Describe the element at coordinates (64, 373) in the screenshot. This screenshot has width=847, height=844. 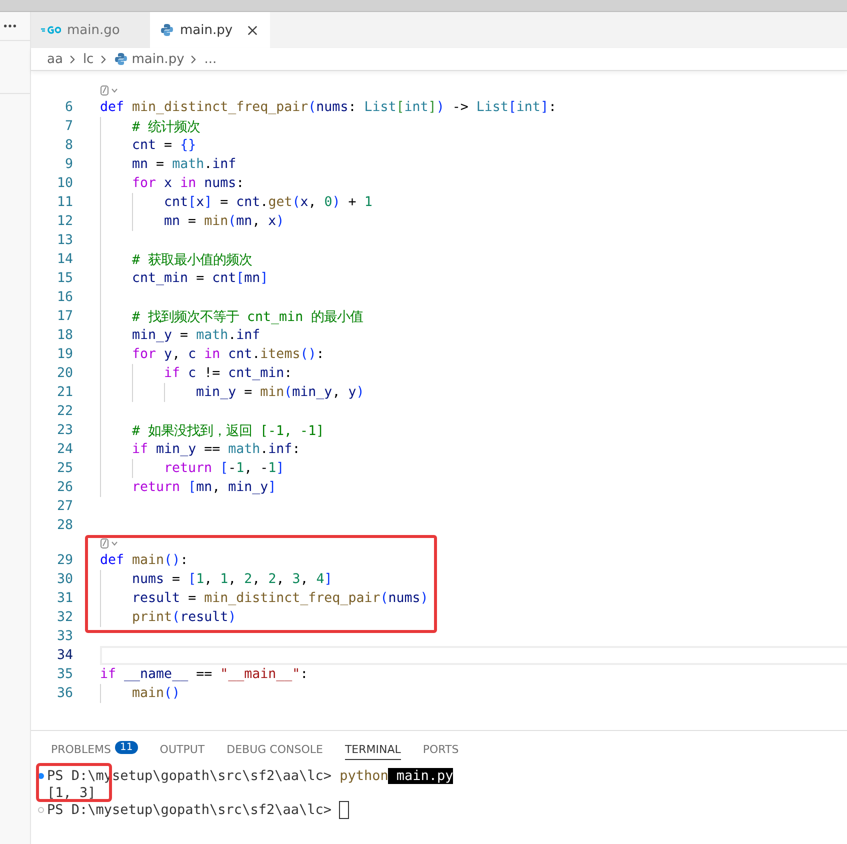
I see `line-number: 20` at that location.